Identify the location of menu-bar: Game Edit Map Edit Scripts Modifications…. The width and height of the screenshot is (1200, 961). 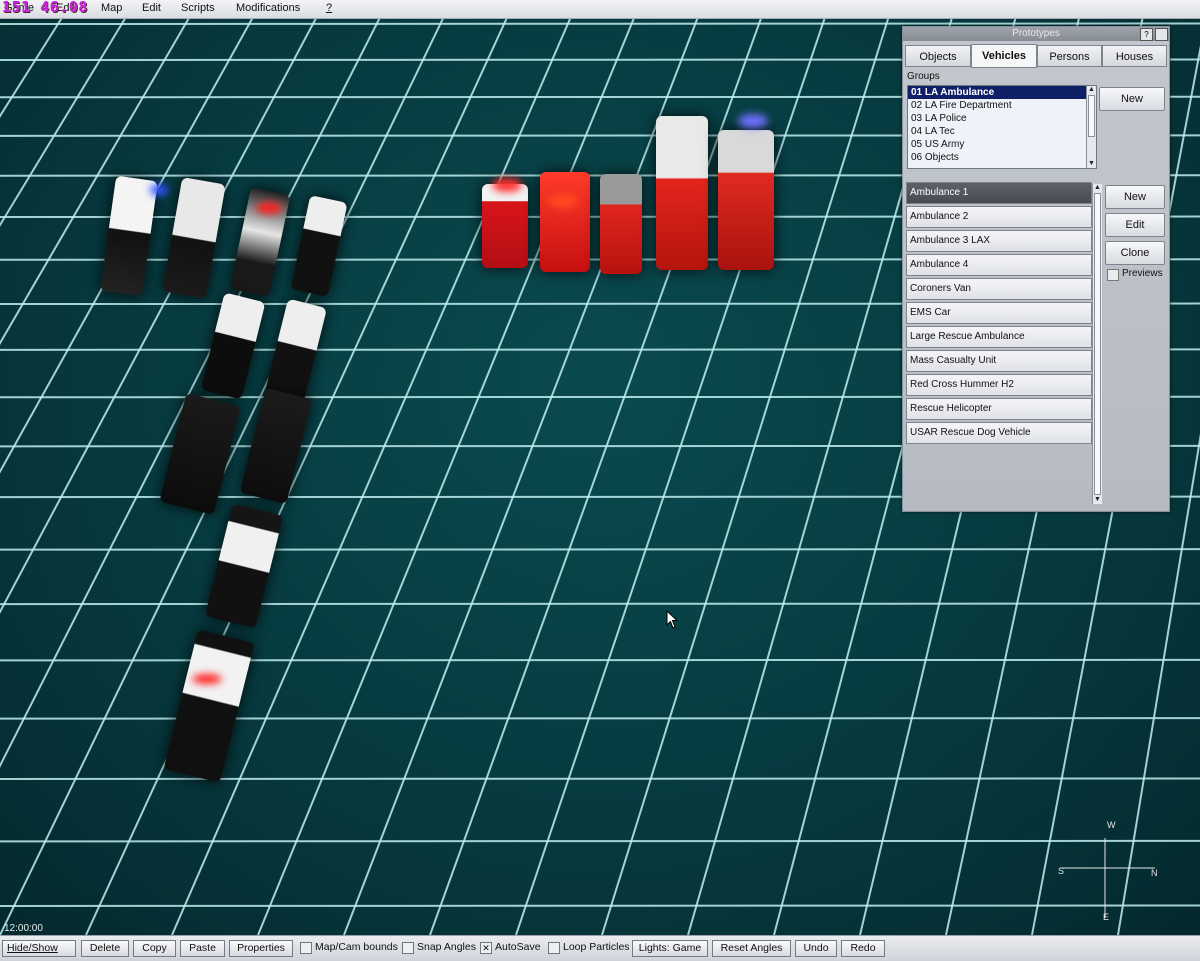
(600, 9).